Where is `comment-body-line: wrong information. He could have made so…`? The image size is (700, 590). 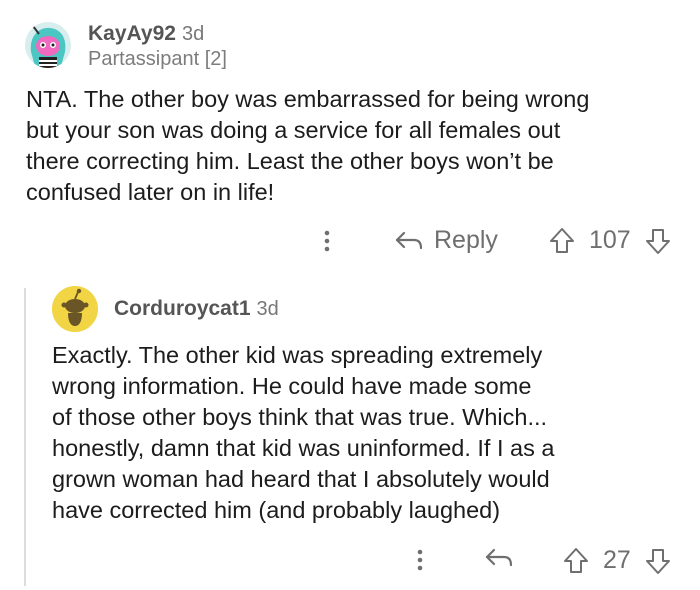 comment-body-line: wrong information. He could have made so… is located at coordinates (292, 386).